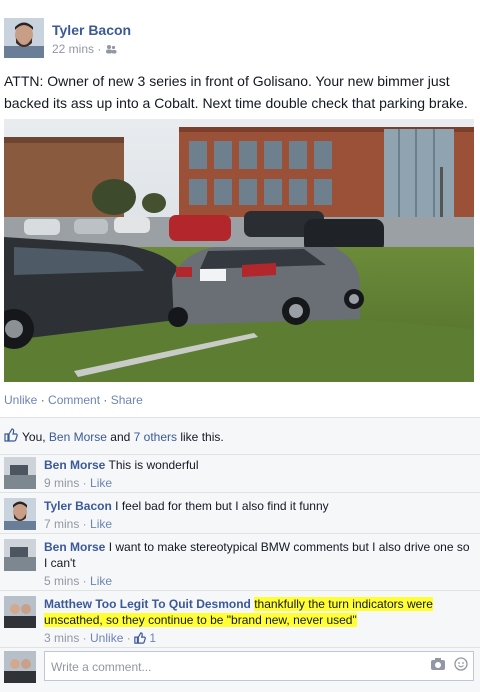 This screenshot has height=692, width=480. I want to click on likes-middle: and, so click(120, 436).